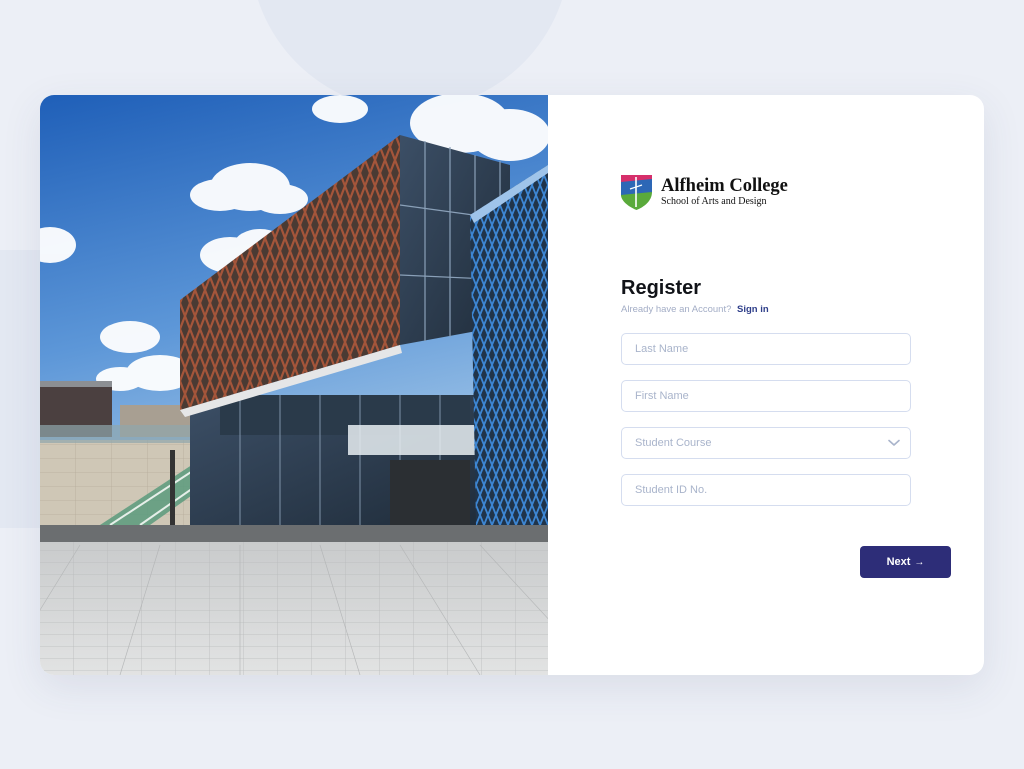 The height and width of the screenshot is (769, 1024). Describe the element at coordinates (753, 309) in the screenshot. I see `sign-in-link: Sign in` at that location.